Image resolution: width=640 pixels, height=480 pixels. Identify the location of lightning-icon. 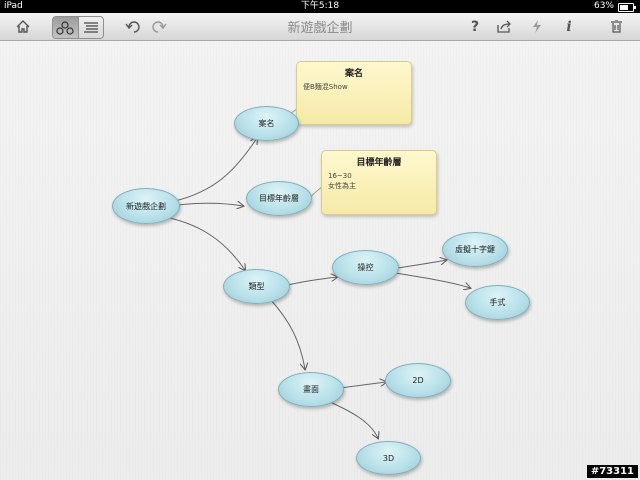
(537, 26).